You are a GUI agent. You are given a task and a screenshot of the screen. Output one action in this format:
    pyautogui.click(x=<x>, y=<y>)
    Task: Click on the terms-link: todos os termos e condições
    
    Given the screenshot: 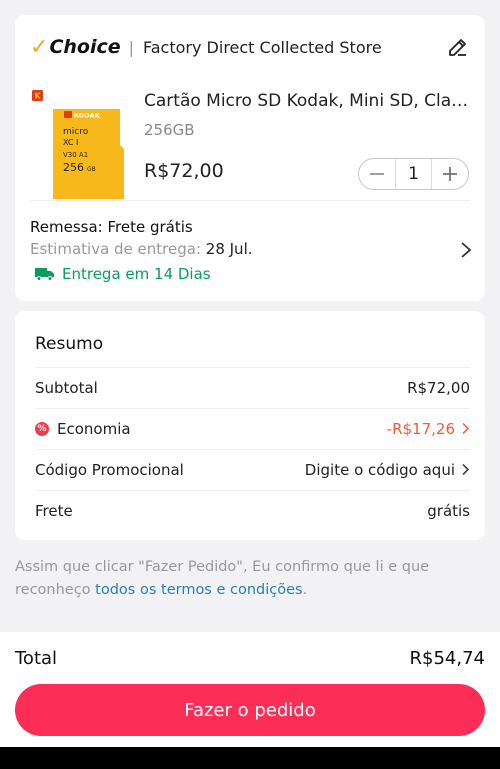 What is the action you would take?
    pyautogui.click(x=198, y=590)
    